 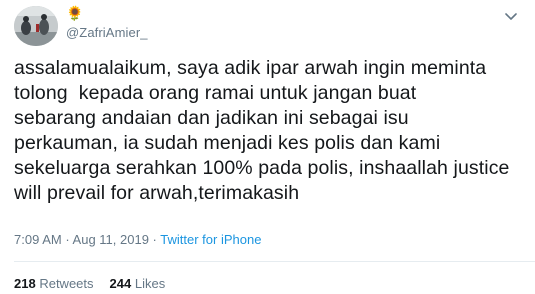 What do you see at coordinates (38, 239) in the screenshot?
I see `tweet-time: 7:09 AM` at bounding box center [38, 239].